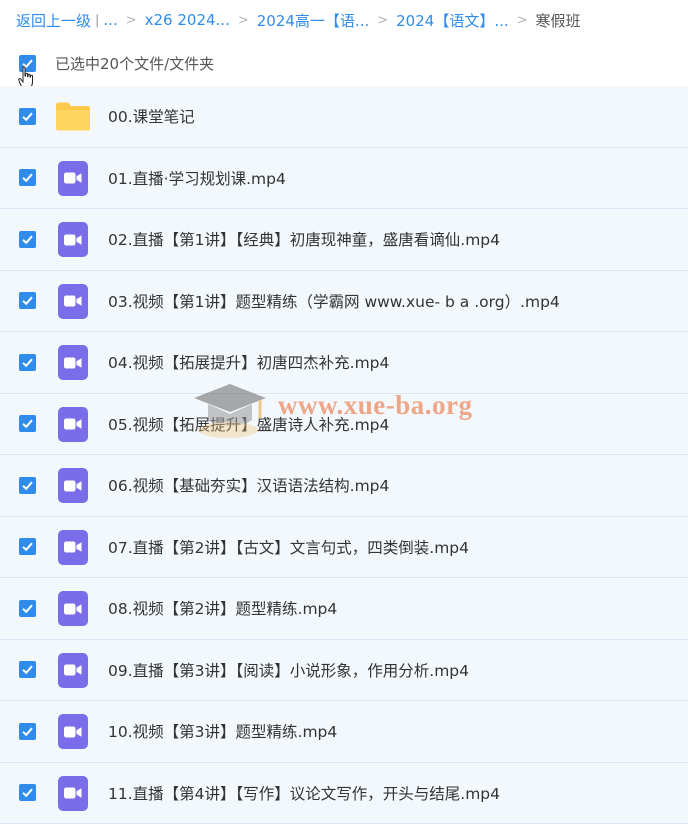 This screenshot has width=688, height=824. Describe the element at coordinates (344, 117) in the screenshot. I see `file-row: 00.课堂笔记` at that location.